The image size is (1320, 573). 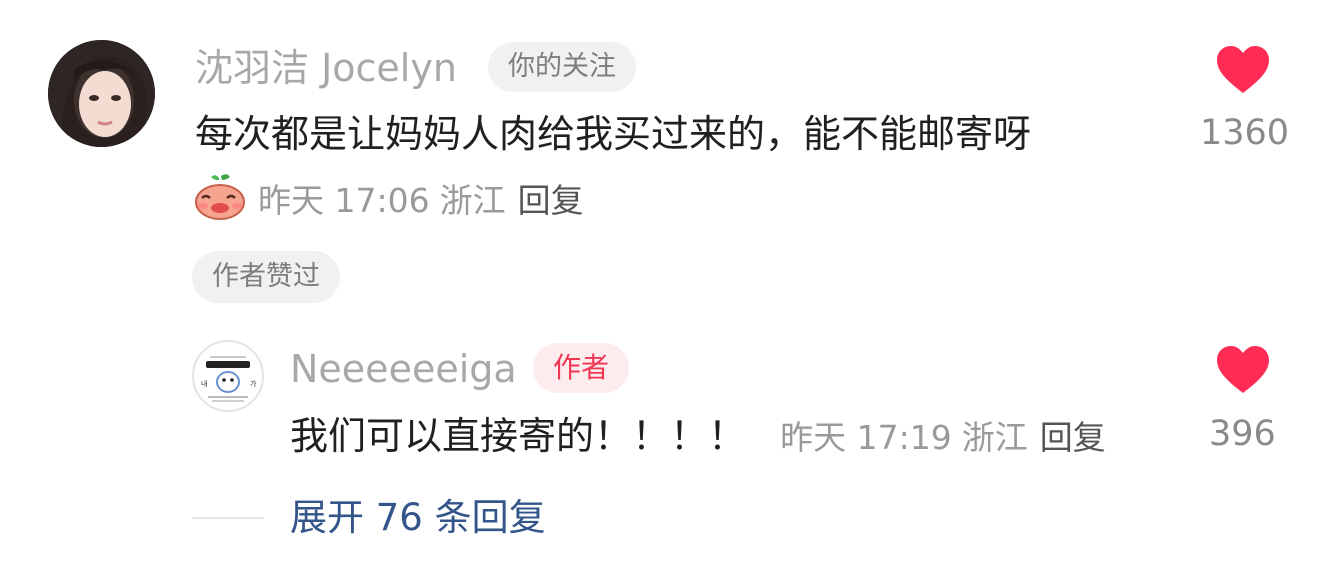 I want to click on reply-like-button, so click(x=1243, y=372).